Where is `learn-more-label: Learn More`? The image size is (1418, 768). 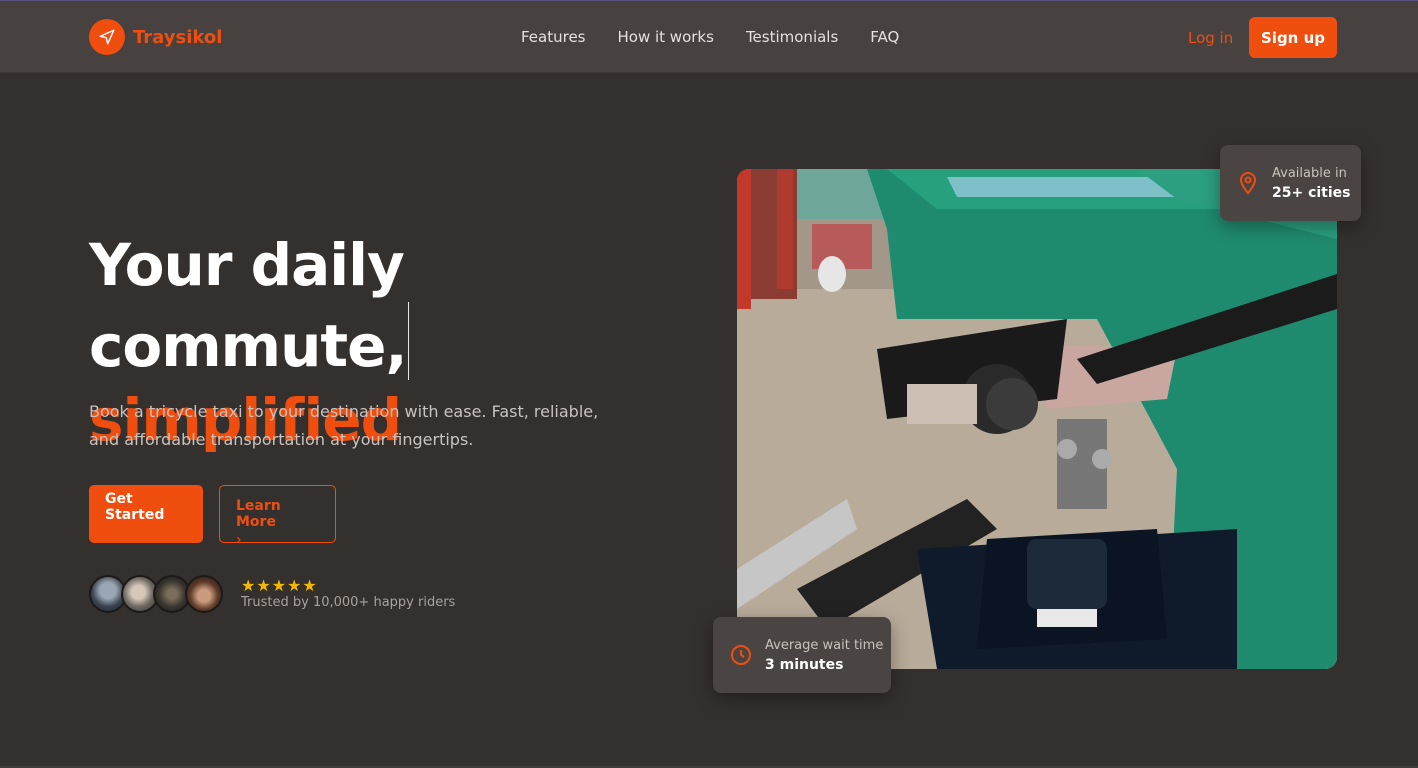 learn-more-label: Learn More is located at coordinates (258, 514).